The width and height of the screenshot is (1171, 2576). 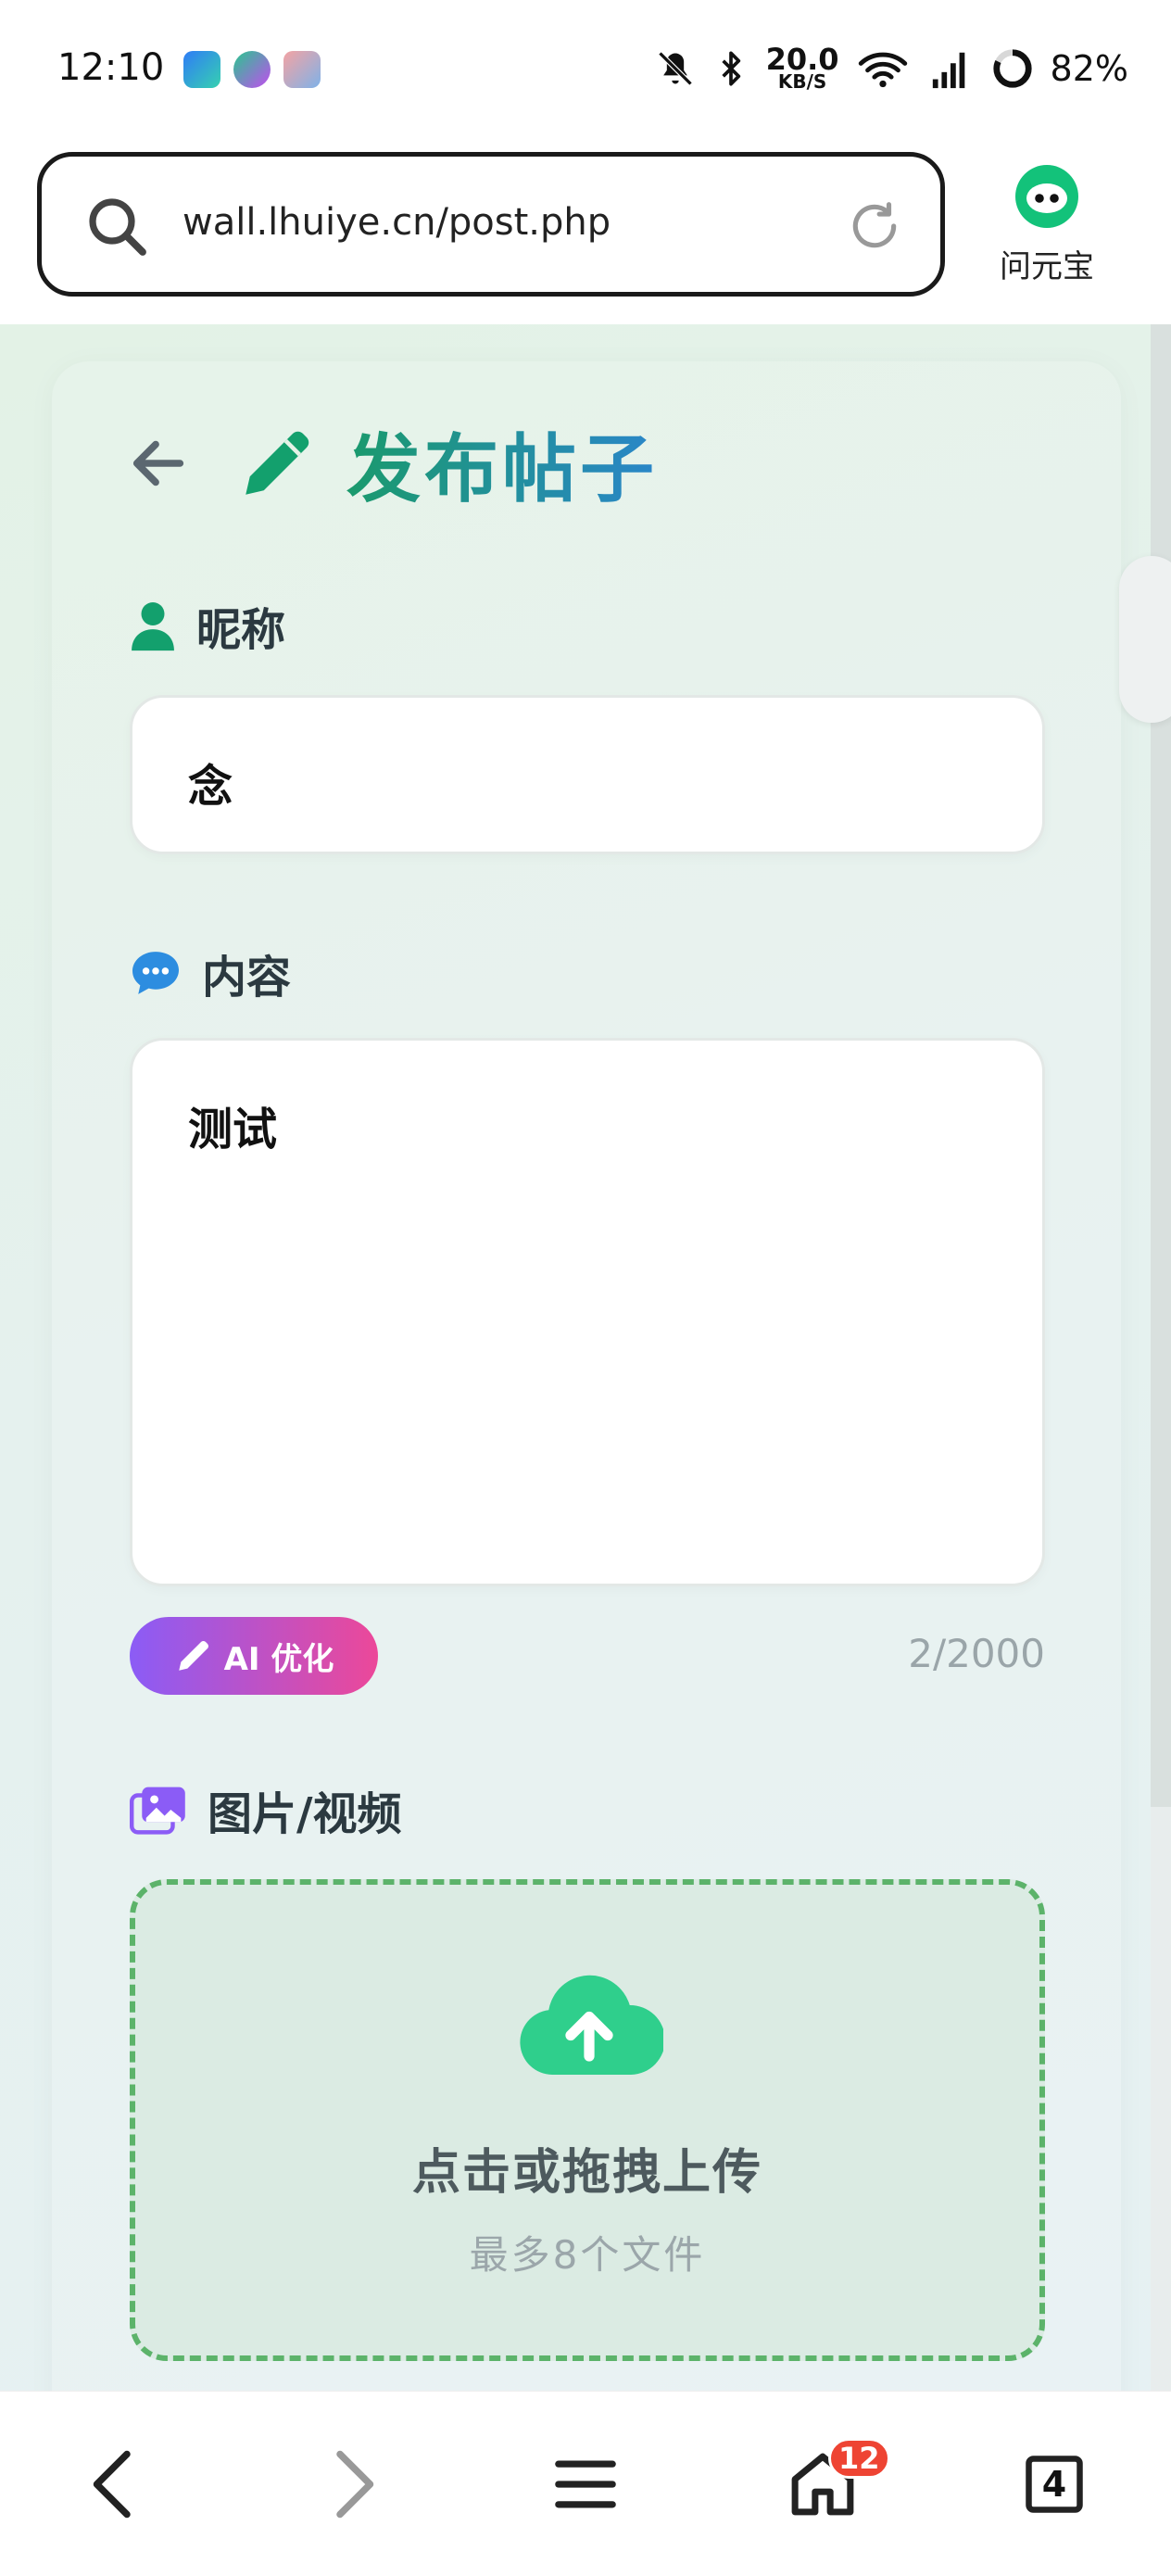 I want to click on refresh-icon, so click(x=875, y=226).